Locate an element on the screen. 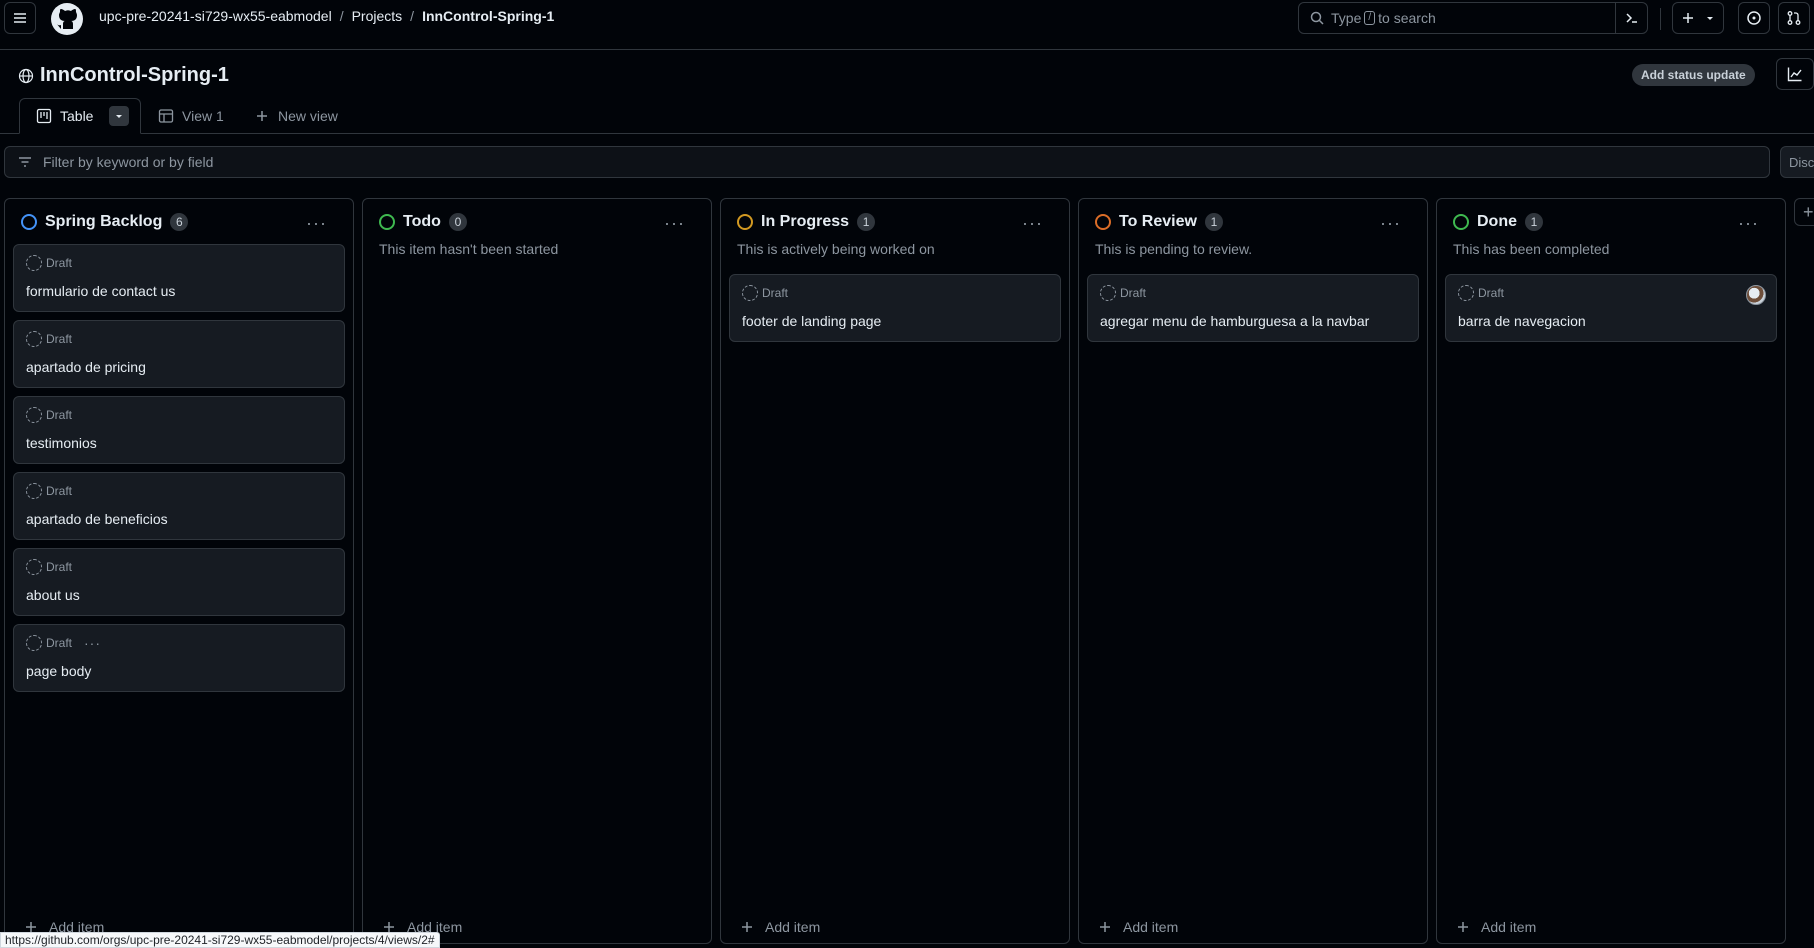 The image size is (1814, 948). column-description: This is pending to review. is located at coordinates (1174, 249).